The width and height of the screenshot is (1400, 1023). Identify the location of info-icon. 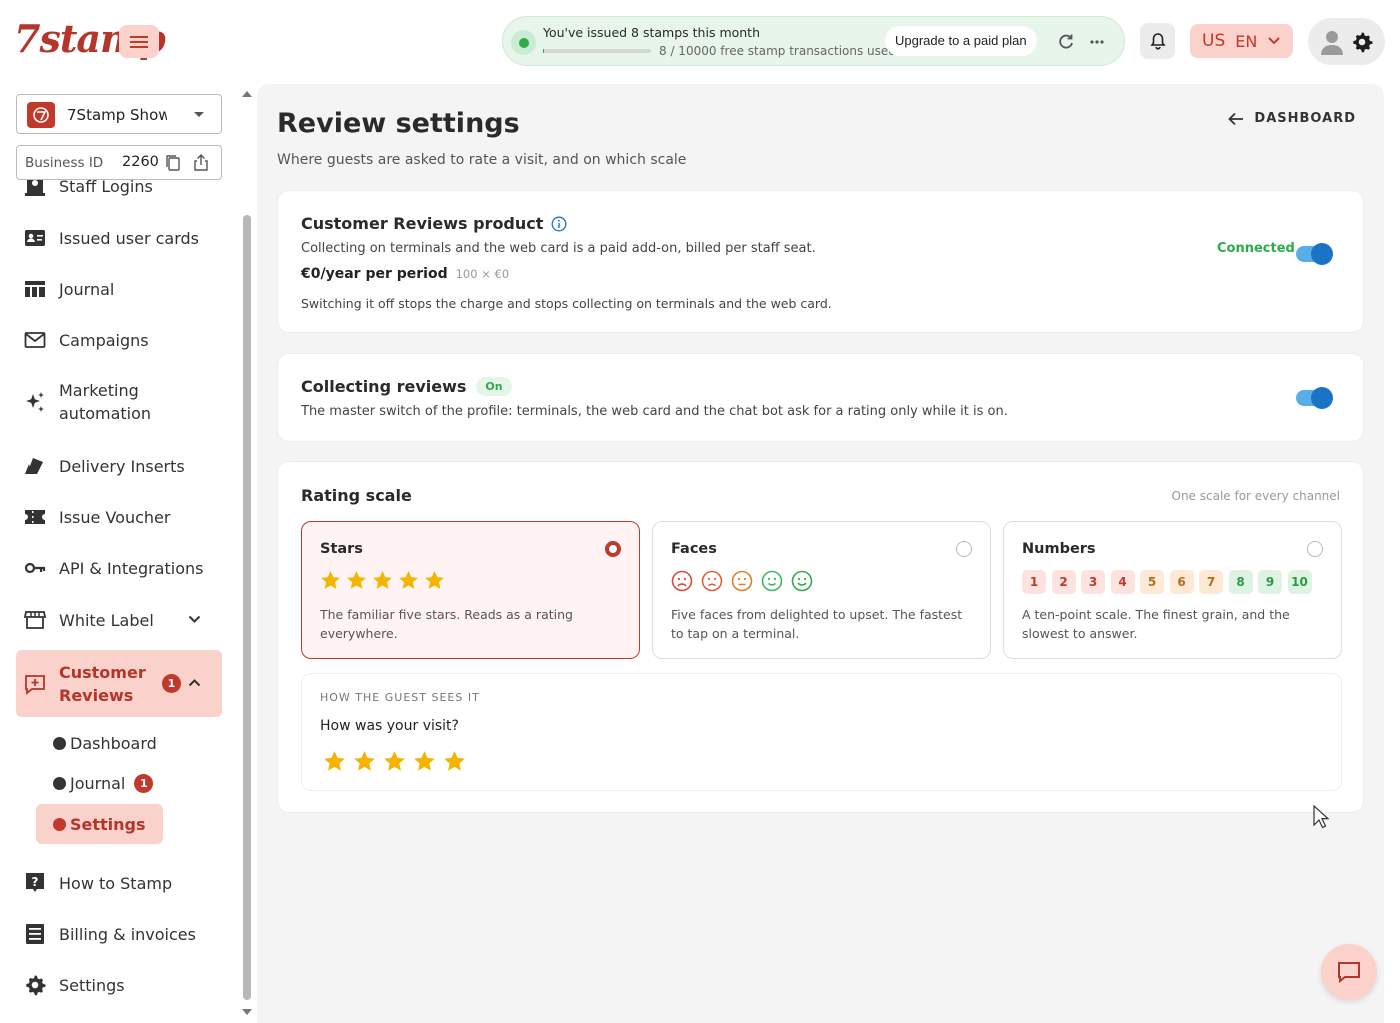
(559, 224).